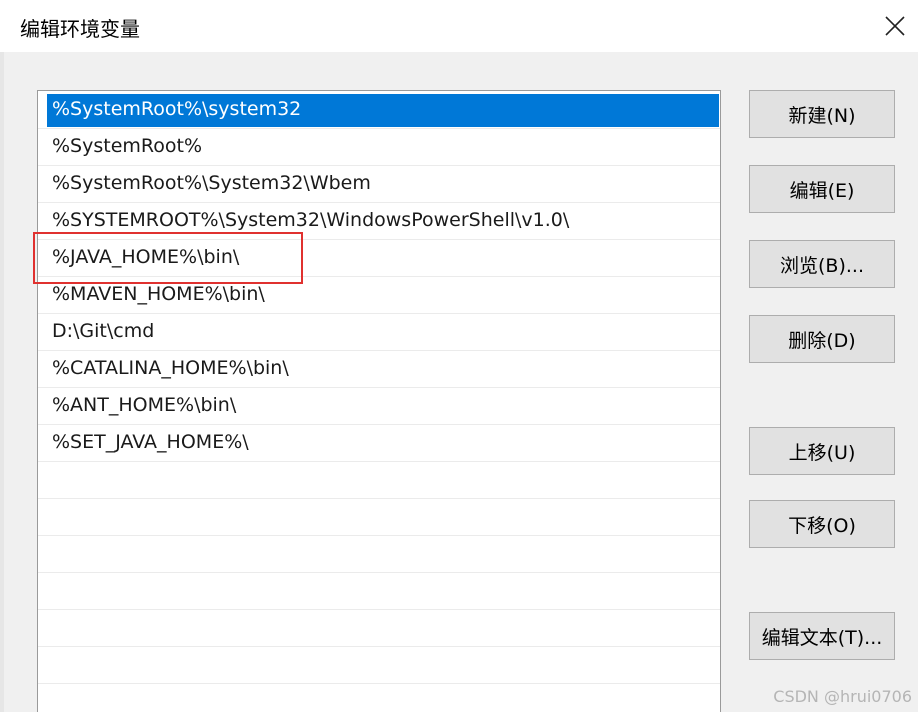 Image resolution: width=918 pixels, height=712 pixels. Describe the element at coordinates (379, 147) in the screenshot. I see `path-list-item: %SystemRoot%` at that location.